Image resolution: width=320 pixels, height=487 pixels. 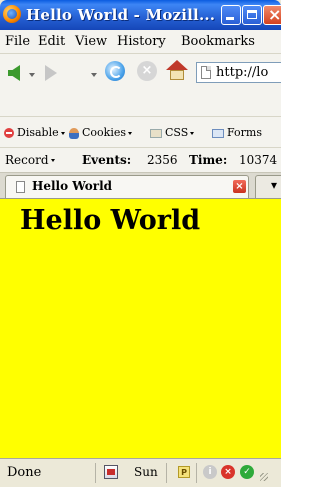 What do you see at coordinates (147, 71) in the screenshot?
I see `stop-icon: ×` at bounding box center [147, 71].